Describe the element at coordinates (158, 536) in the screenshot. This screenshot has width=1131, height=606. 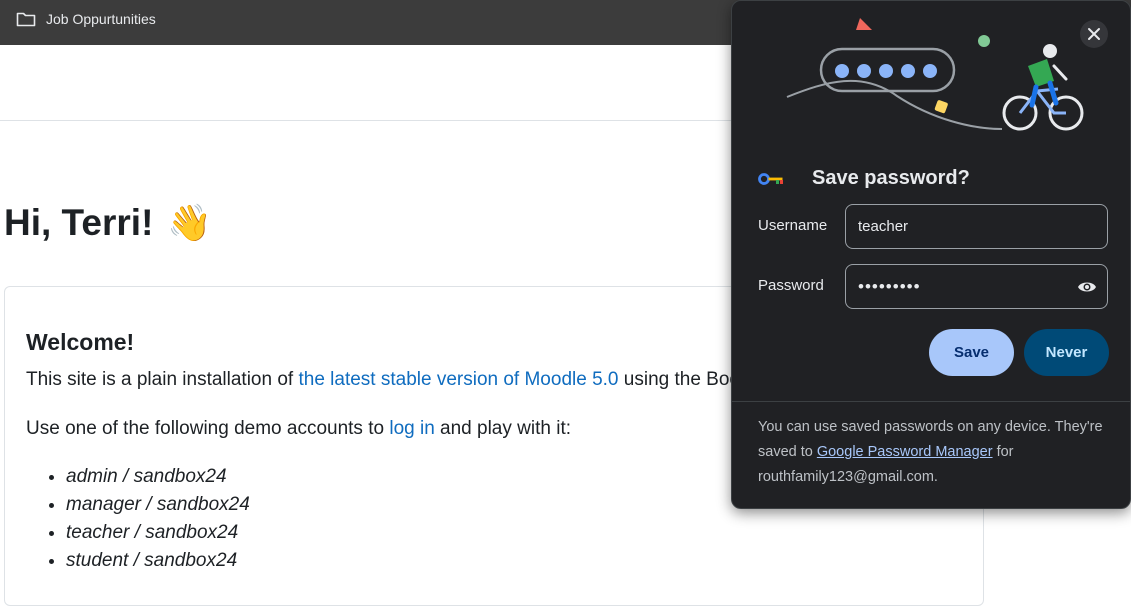
I see `list-item: teacher / sandbox24` at that location.